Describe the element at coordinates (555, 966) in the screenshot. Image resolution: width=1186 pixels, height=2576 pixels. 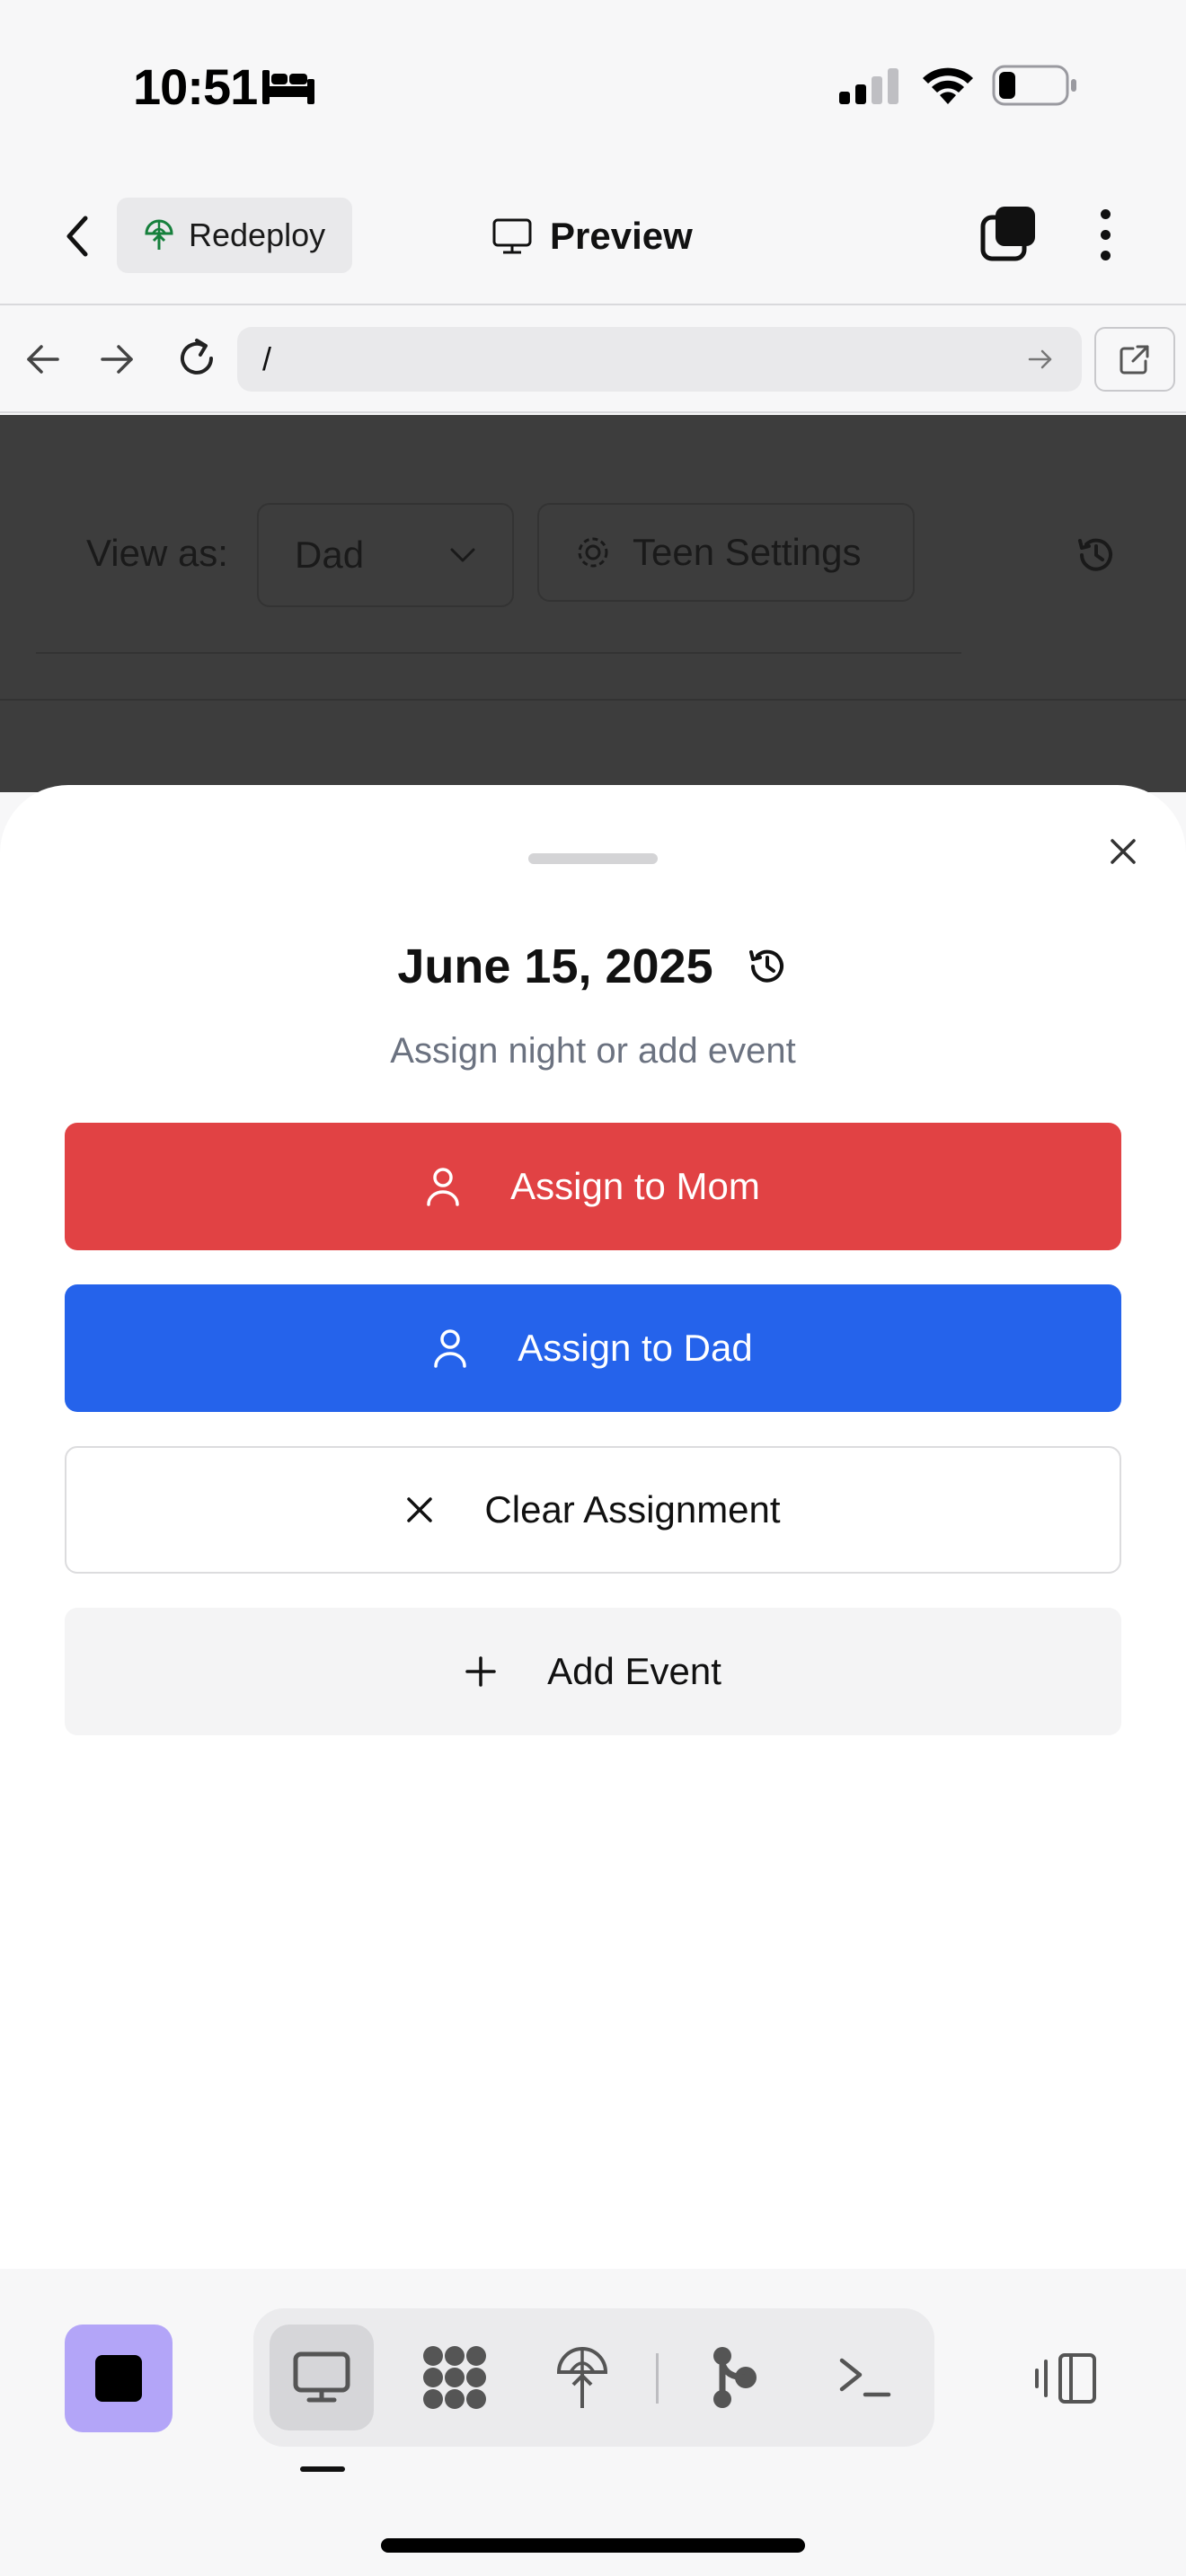
I see `sheet-title: June 15, 2025` at that location.